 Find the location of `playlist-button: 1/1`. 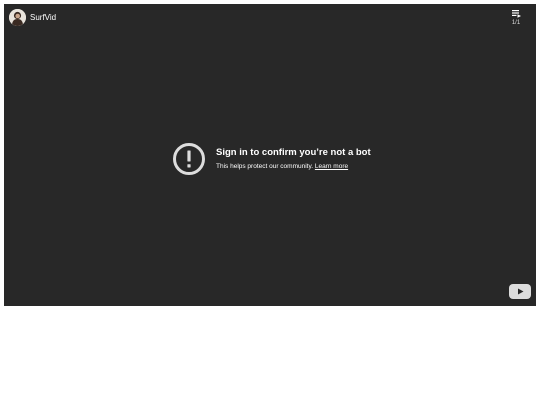

playlist-button: 1/1 is located at coordinates (516, 18).